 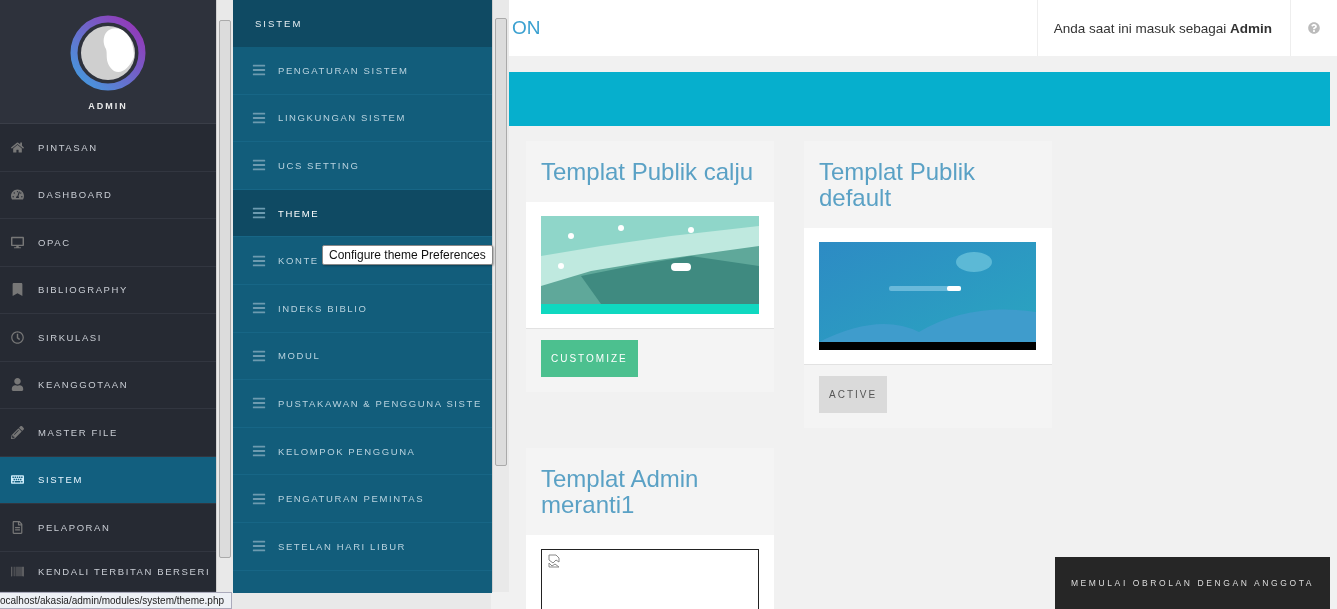 I want to click on clock-icon, so click(x=17, y=337).